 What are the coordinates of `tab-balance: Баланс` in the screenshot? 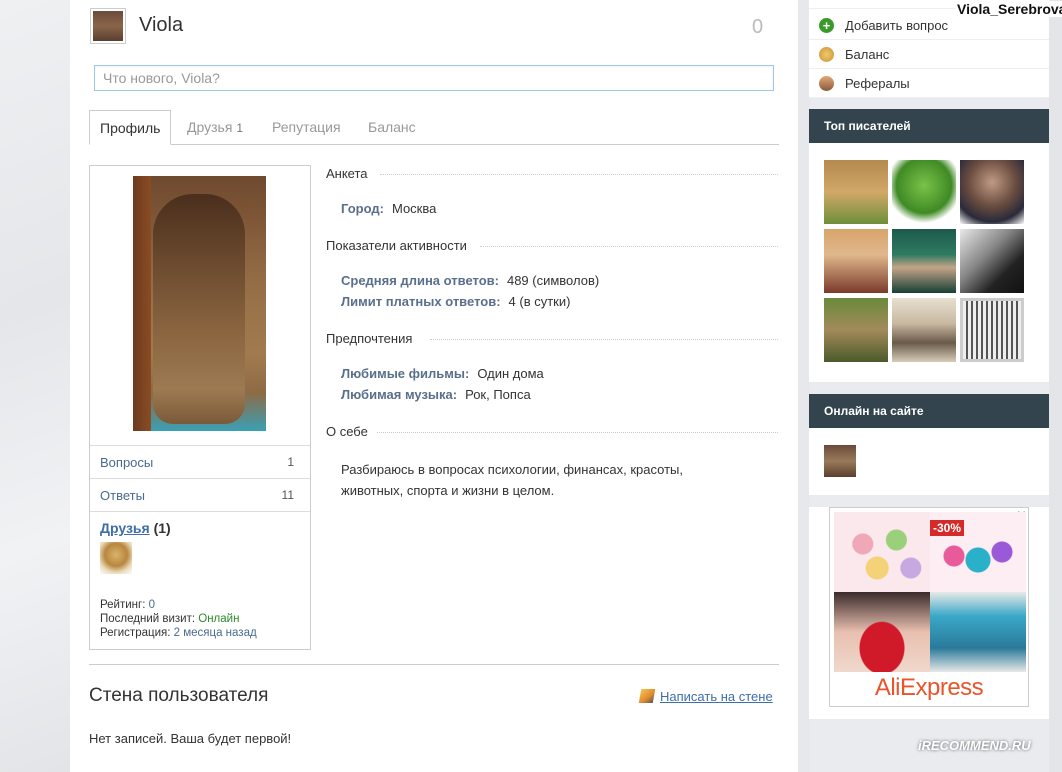 It's located at (392, 127).